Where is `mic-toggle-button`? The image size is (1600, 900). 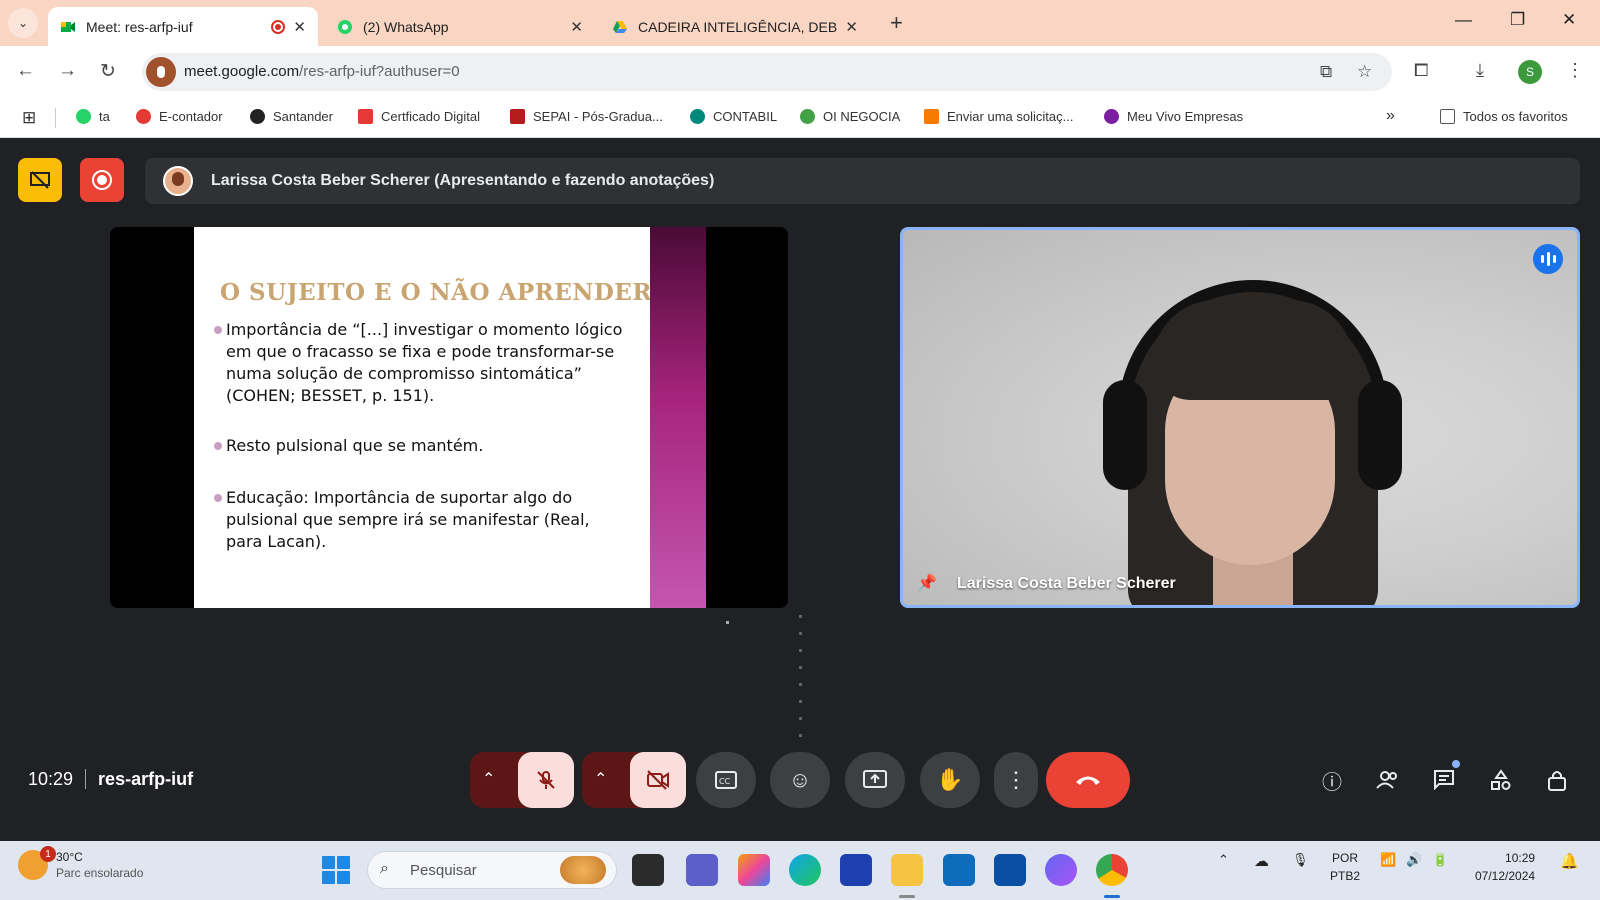
mic-toggle-button is located at coordinates (546, 780).